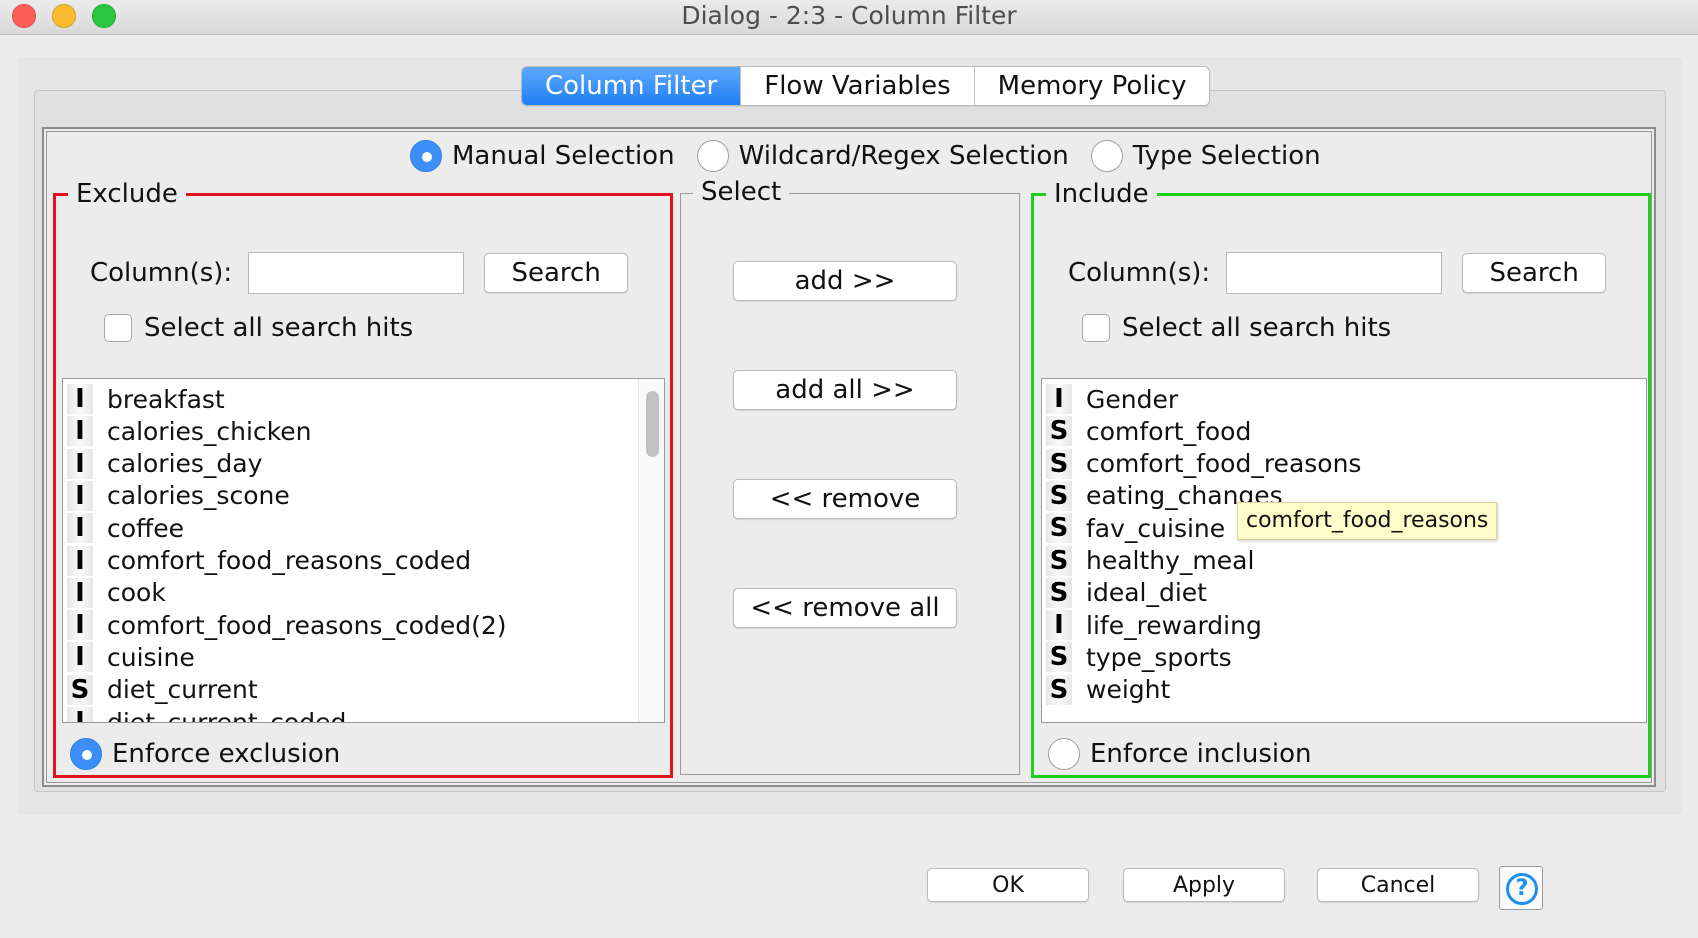  I want to click on include-list-item: Sideal_diet, so click(1126, 593).